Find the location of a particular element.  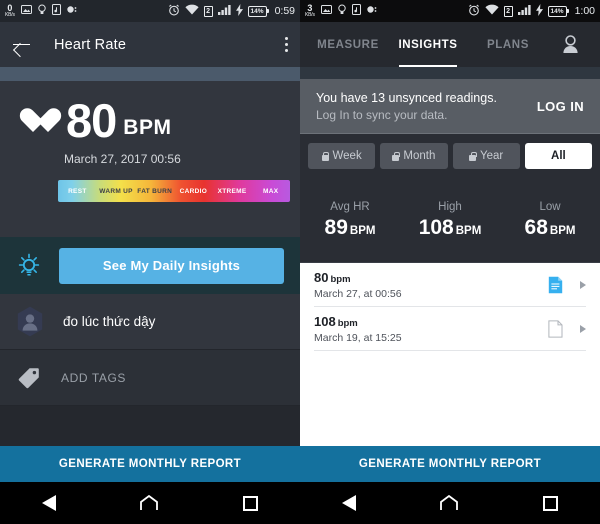

tab-measure: MEASURE is located at coordinates (348, 44).